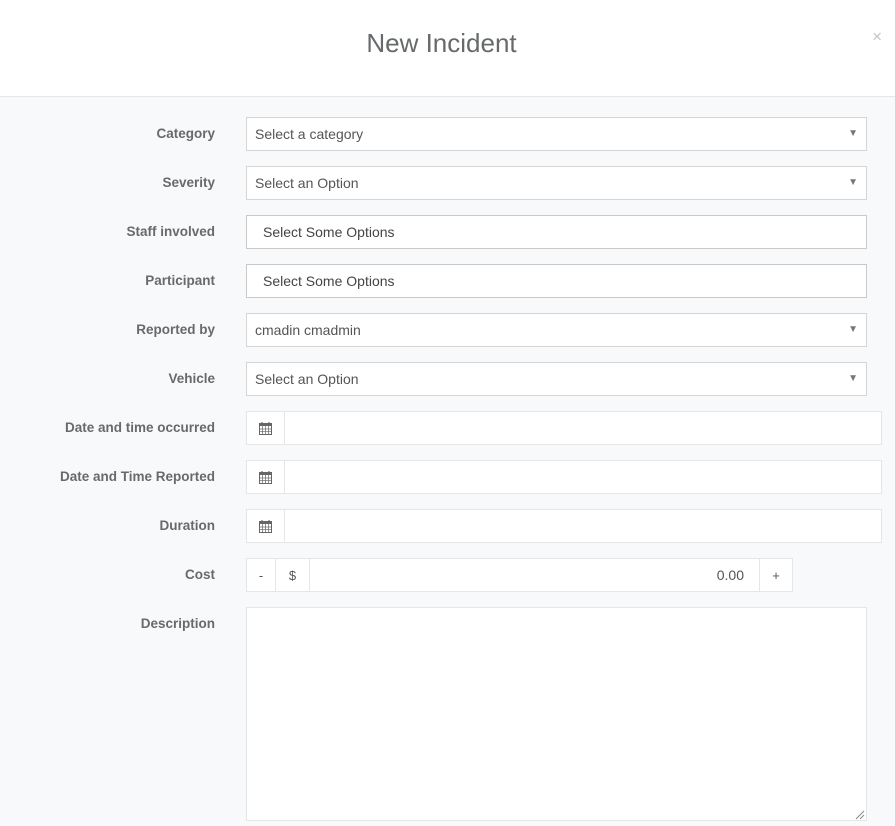 The width and height of the screenshot is (895, 826). Describe the element at coordinates (180, 280) in the screenshot. I see `participant-label: Participant` at that location.